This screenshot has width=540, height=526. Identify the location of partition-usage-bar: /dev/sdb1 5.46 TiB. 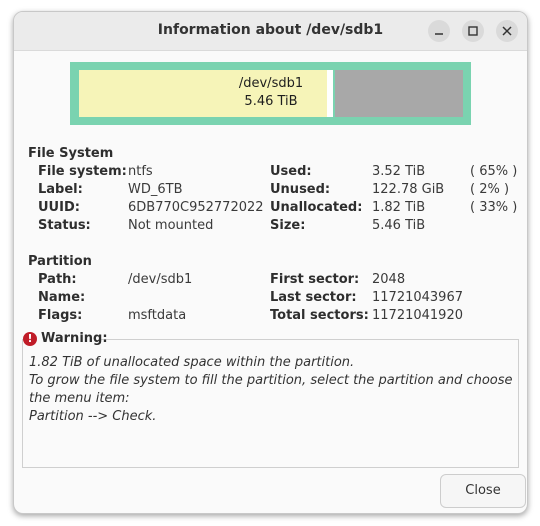
(270, 93).